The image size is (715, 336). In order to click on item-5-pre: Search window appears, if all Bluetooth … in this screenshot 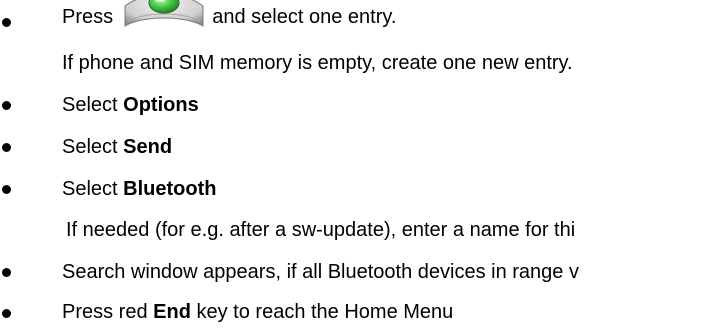, I will do `click(320, 272)`.